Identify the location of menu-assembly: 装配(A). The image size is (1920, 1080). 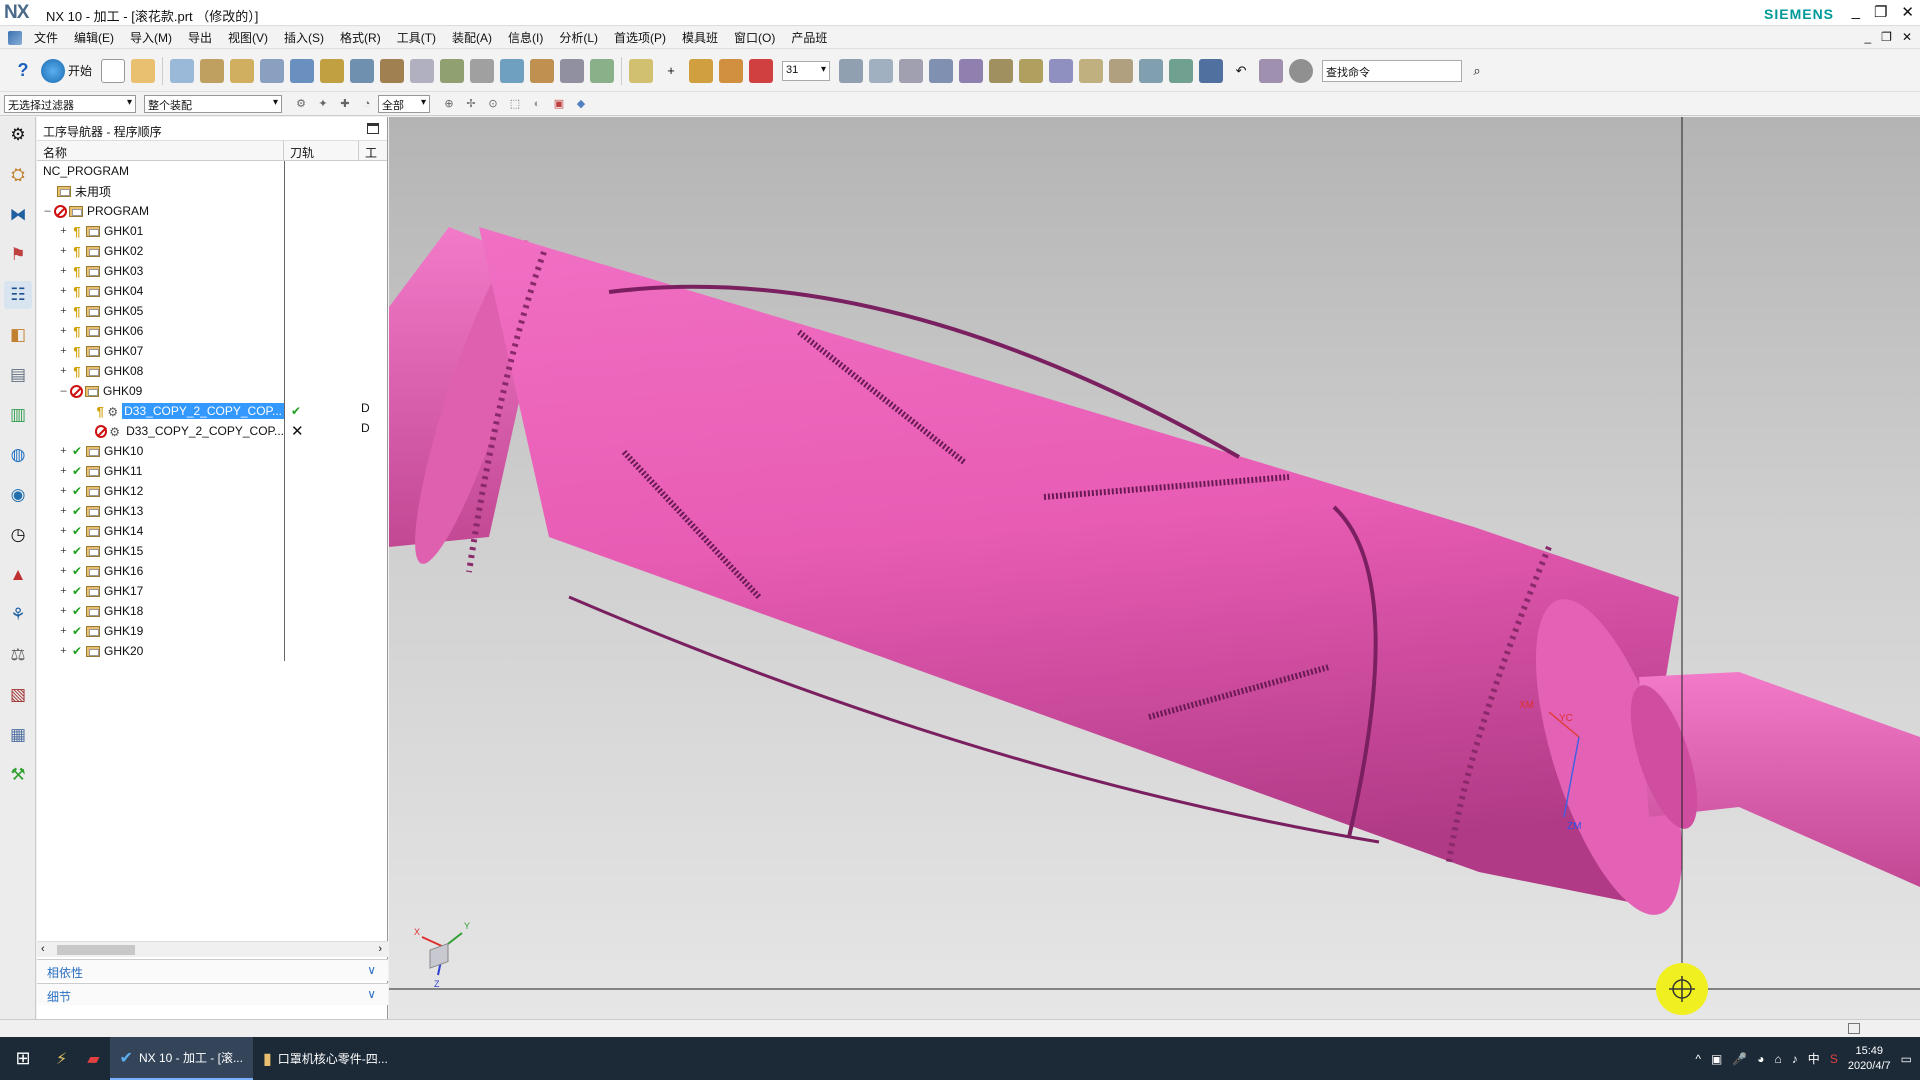
(472, 37).